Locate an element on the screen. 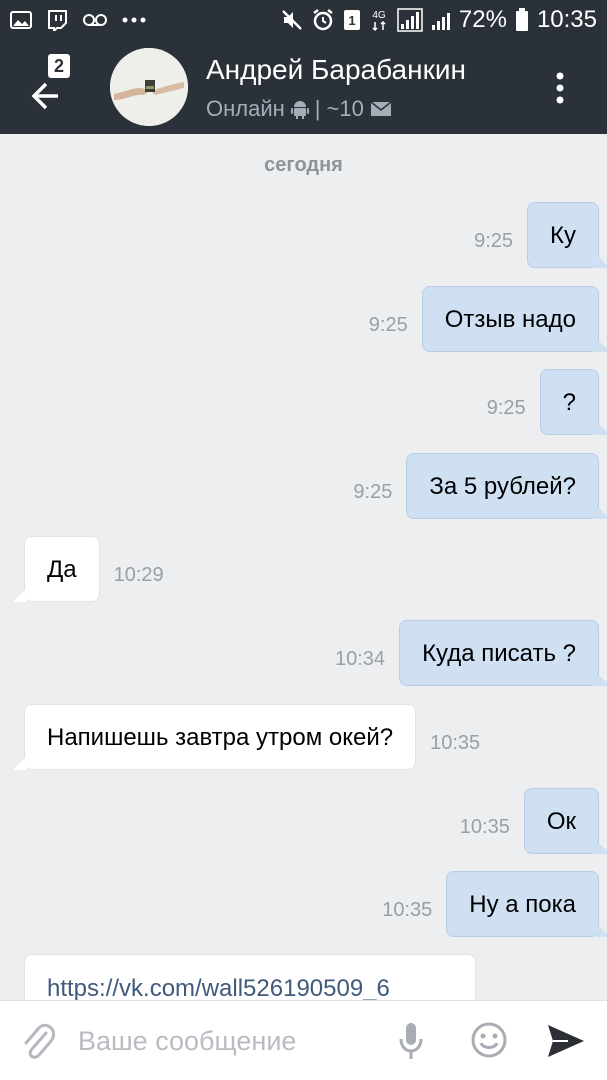 The height and width of the screenshot is (1080, 607). message-outgoing: 9:25 Ку is located at coordinates (540, 235).